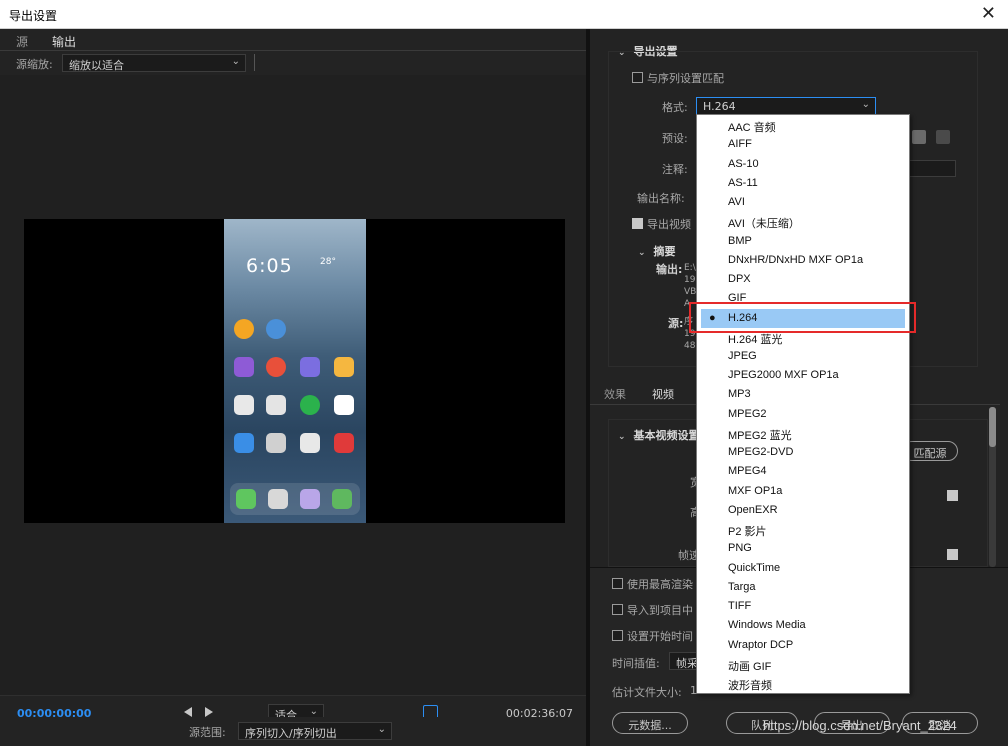 This screenshot has height=746, width=1008. Describe the element at coordinates (328, 262) in the screenshot. I see `phone-temperature: 28°` at that location.